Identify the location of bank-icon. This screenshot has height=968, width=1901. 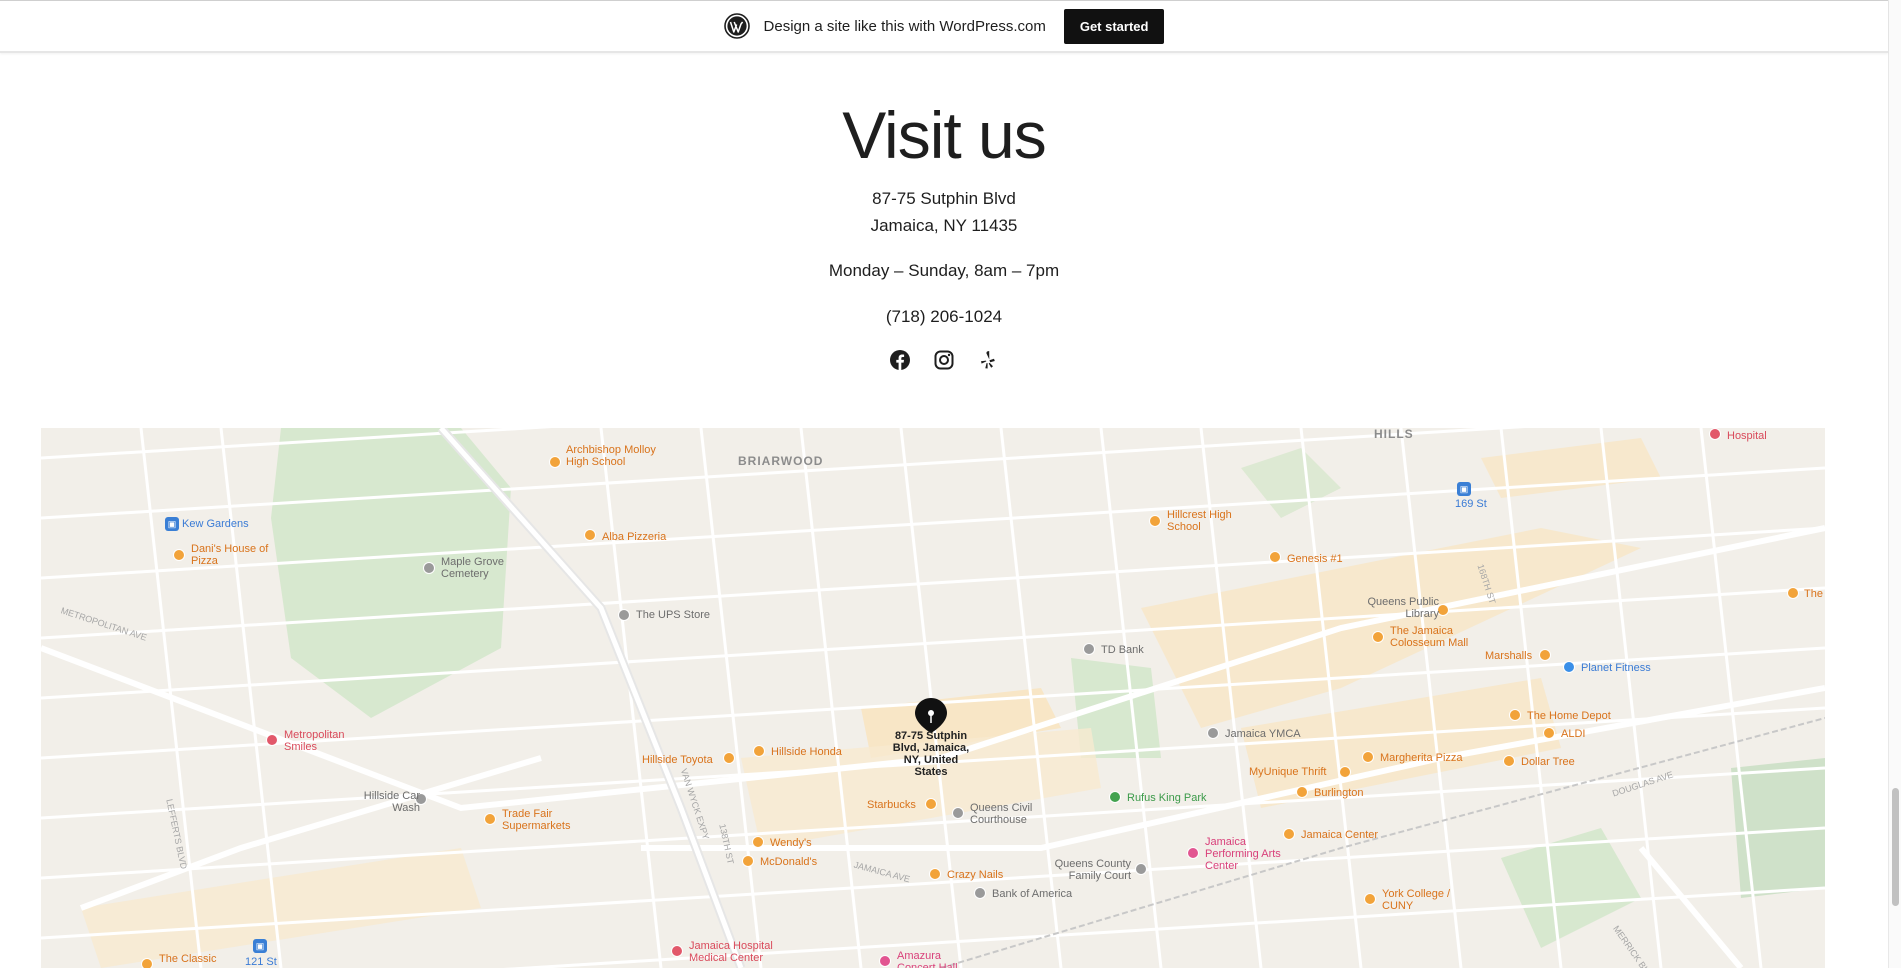
(980, 893).